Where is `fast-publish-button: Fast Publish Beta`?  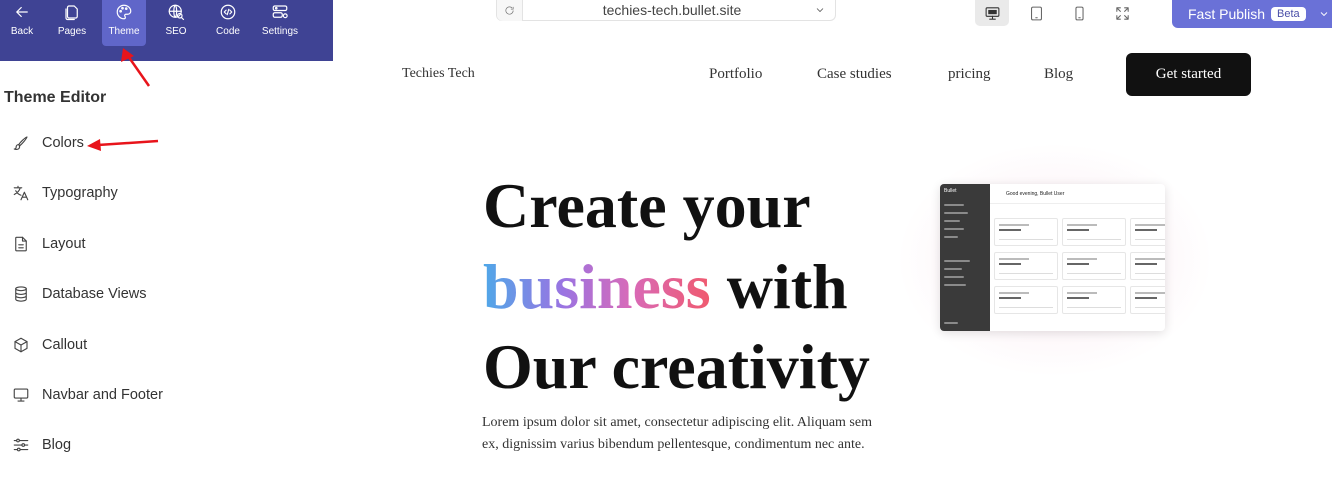
fast-publish-button: Fast Publish Beta is located at coordinates (1244, 14).